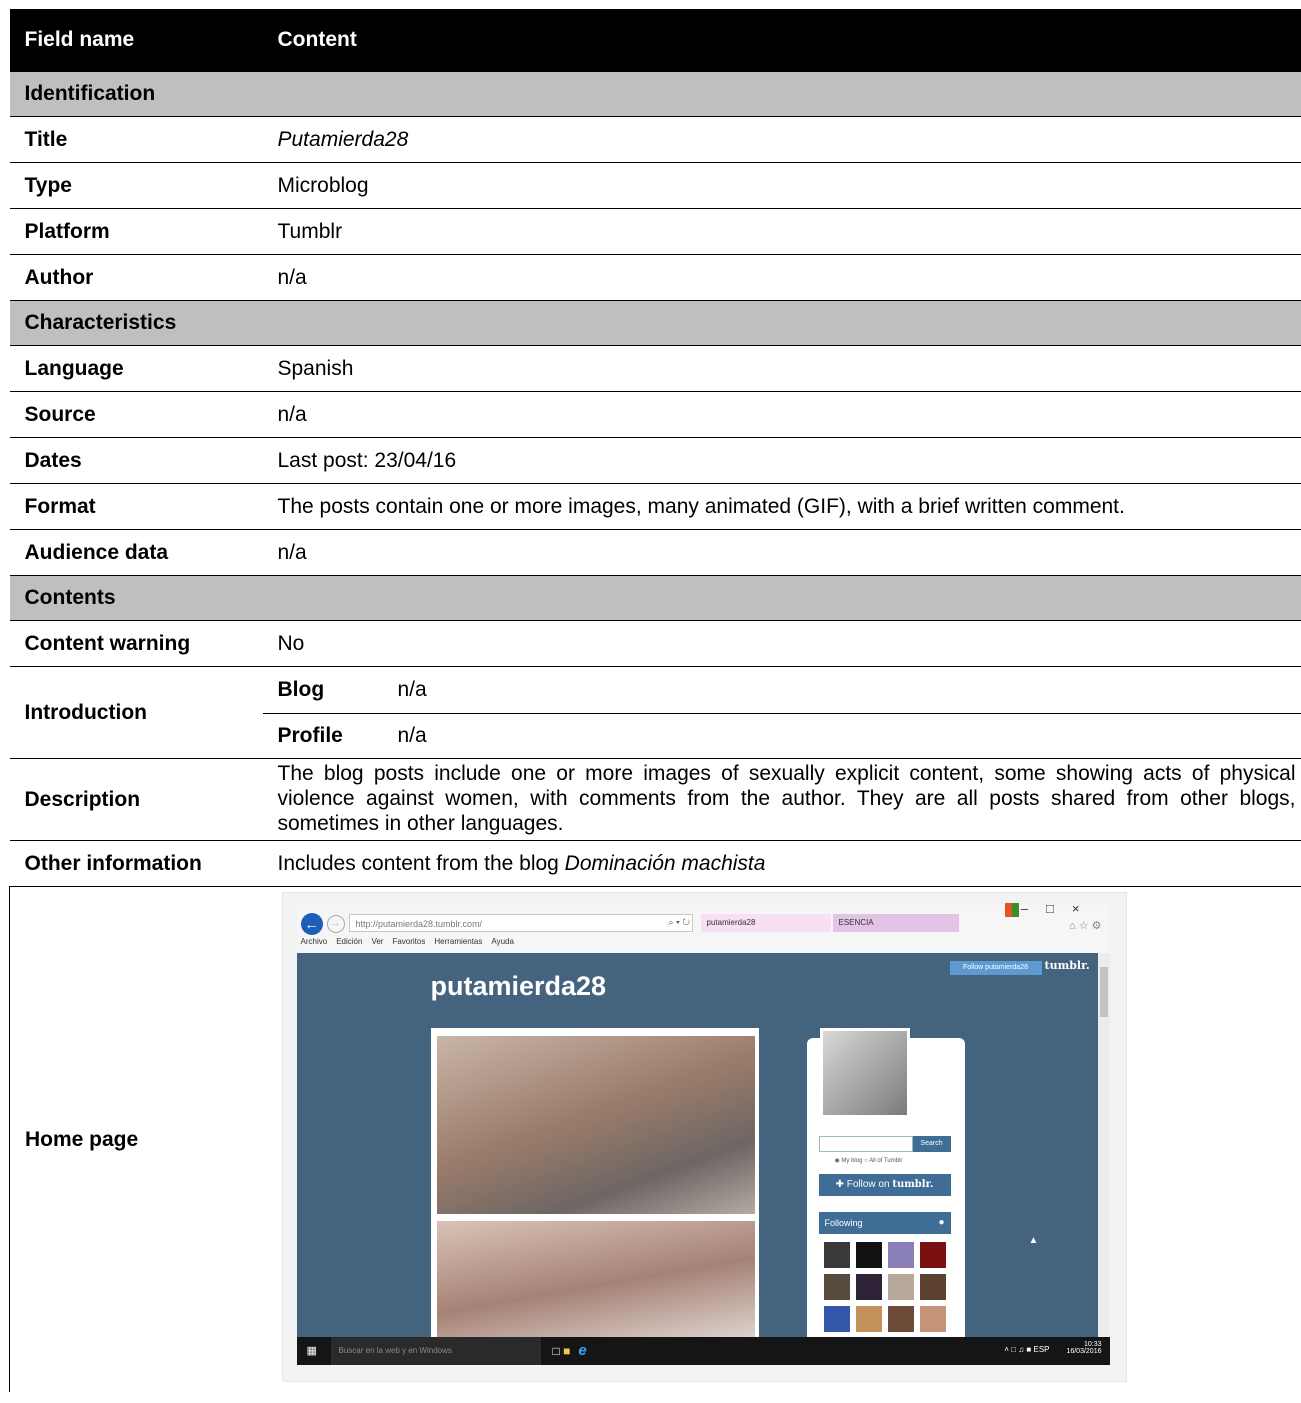  I want to click on menu-item: Favoritos, so click(408, 941).